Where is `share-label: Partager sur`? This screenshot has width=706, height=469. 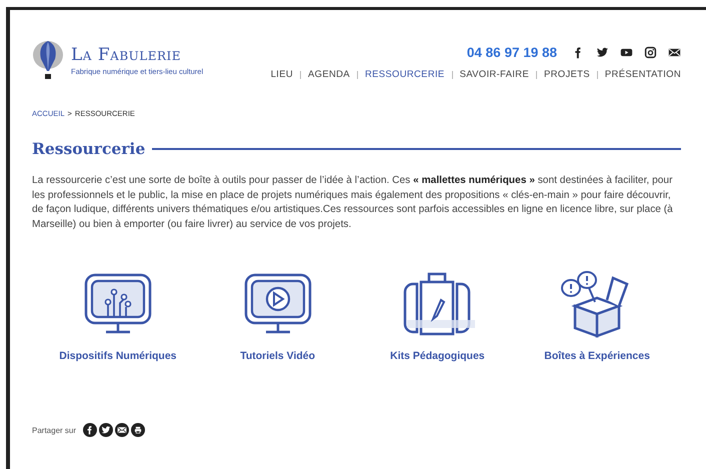 share-label: Partager sur is located at coordinates (54, 430).